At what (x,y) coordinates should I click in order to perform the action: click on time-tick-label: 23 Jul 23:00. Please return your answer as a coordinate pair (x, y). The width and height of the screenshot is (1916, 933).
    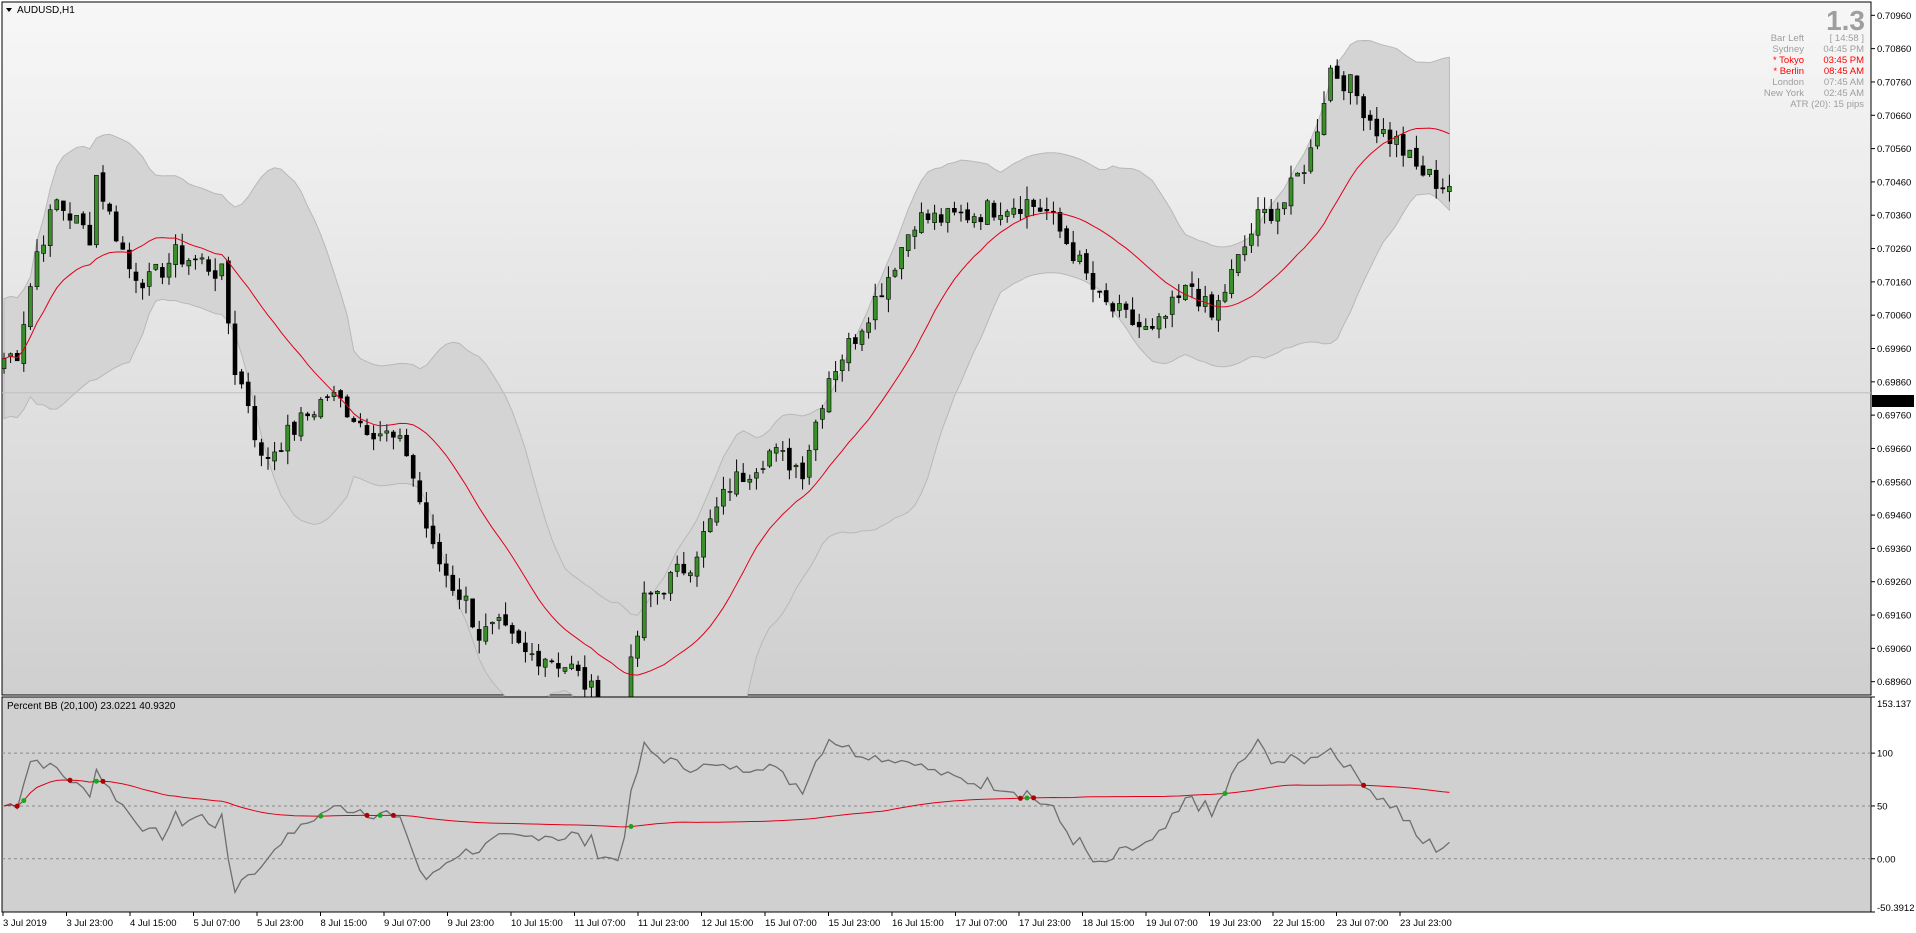
    Looking at the image, I should click on (1426, 923).